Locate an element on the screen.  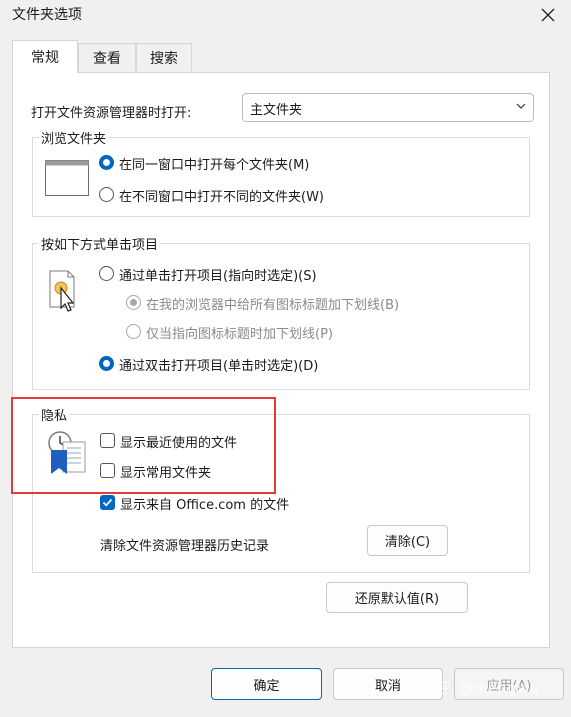
radio-underline-browser is located at coordinates (133, 302).